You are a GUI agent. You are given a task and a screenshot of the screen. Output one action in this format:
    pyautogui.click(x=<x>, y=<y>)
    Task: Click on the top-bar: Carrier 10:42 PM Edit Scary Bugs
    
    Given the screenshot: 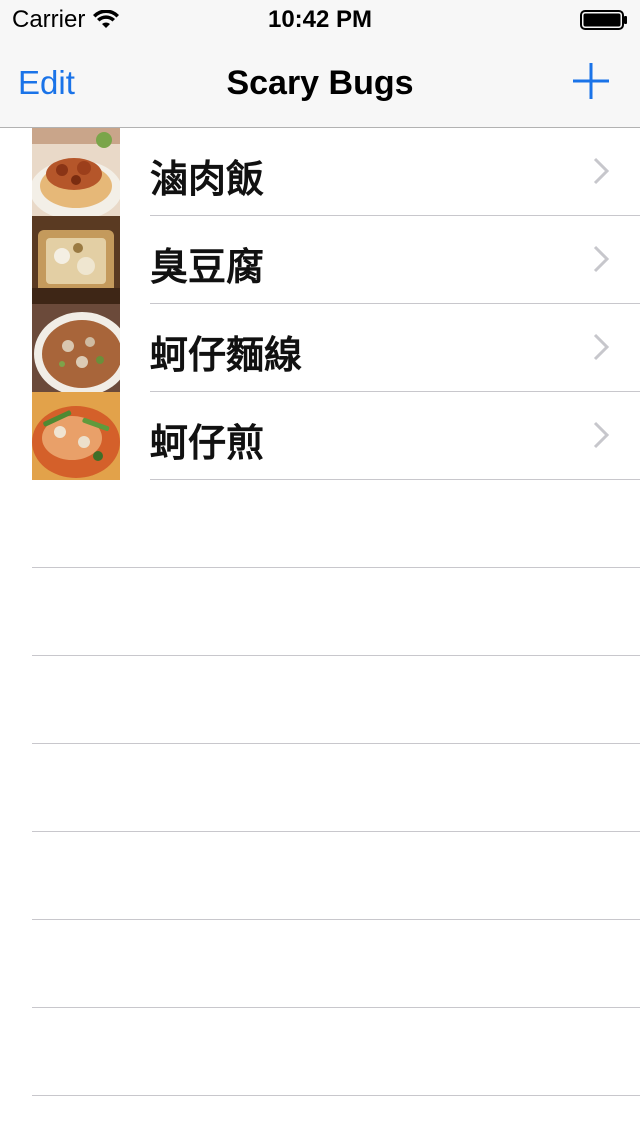 What is the action you would take?
    pyautogui.click(x=320, y=64)
    